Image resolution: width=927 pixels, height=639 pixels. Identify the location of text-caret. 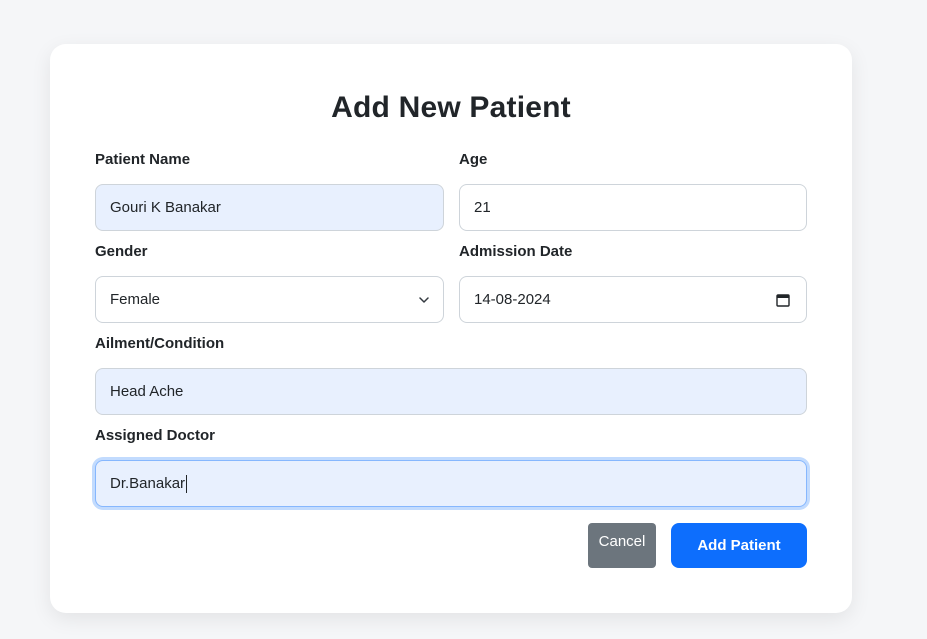
(187, 483).